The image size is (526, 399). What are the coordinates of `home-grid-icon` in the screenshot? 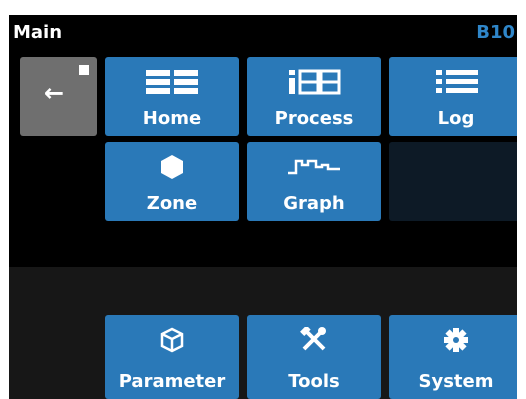 It's located at (172, 82).